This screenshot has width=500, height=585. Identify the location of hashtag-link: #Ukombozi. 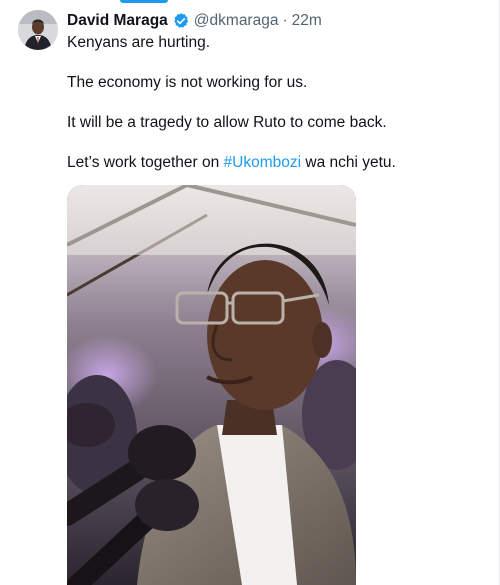
(263, 162).